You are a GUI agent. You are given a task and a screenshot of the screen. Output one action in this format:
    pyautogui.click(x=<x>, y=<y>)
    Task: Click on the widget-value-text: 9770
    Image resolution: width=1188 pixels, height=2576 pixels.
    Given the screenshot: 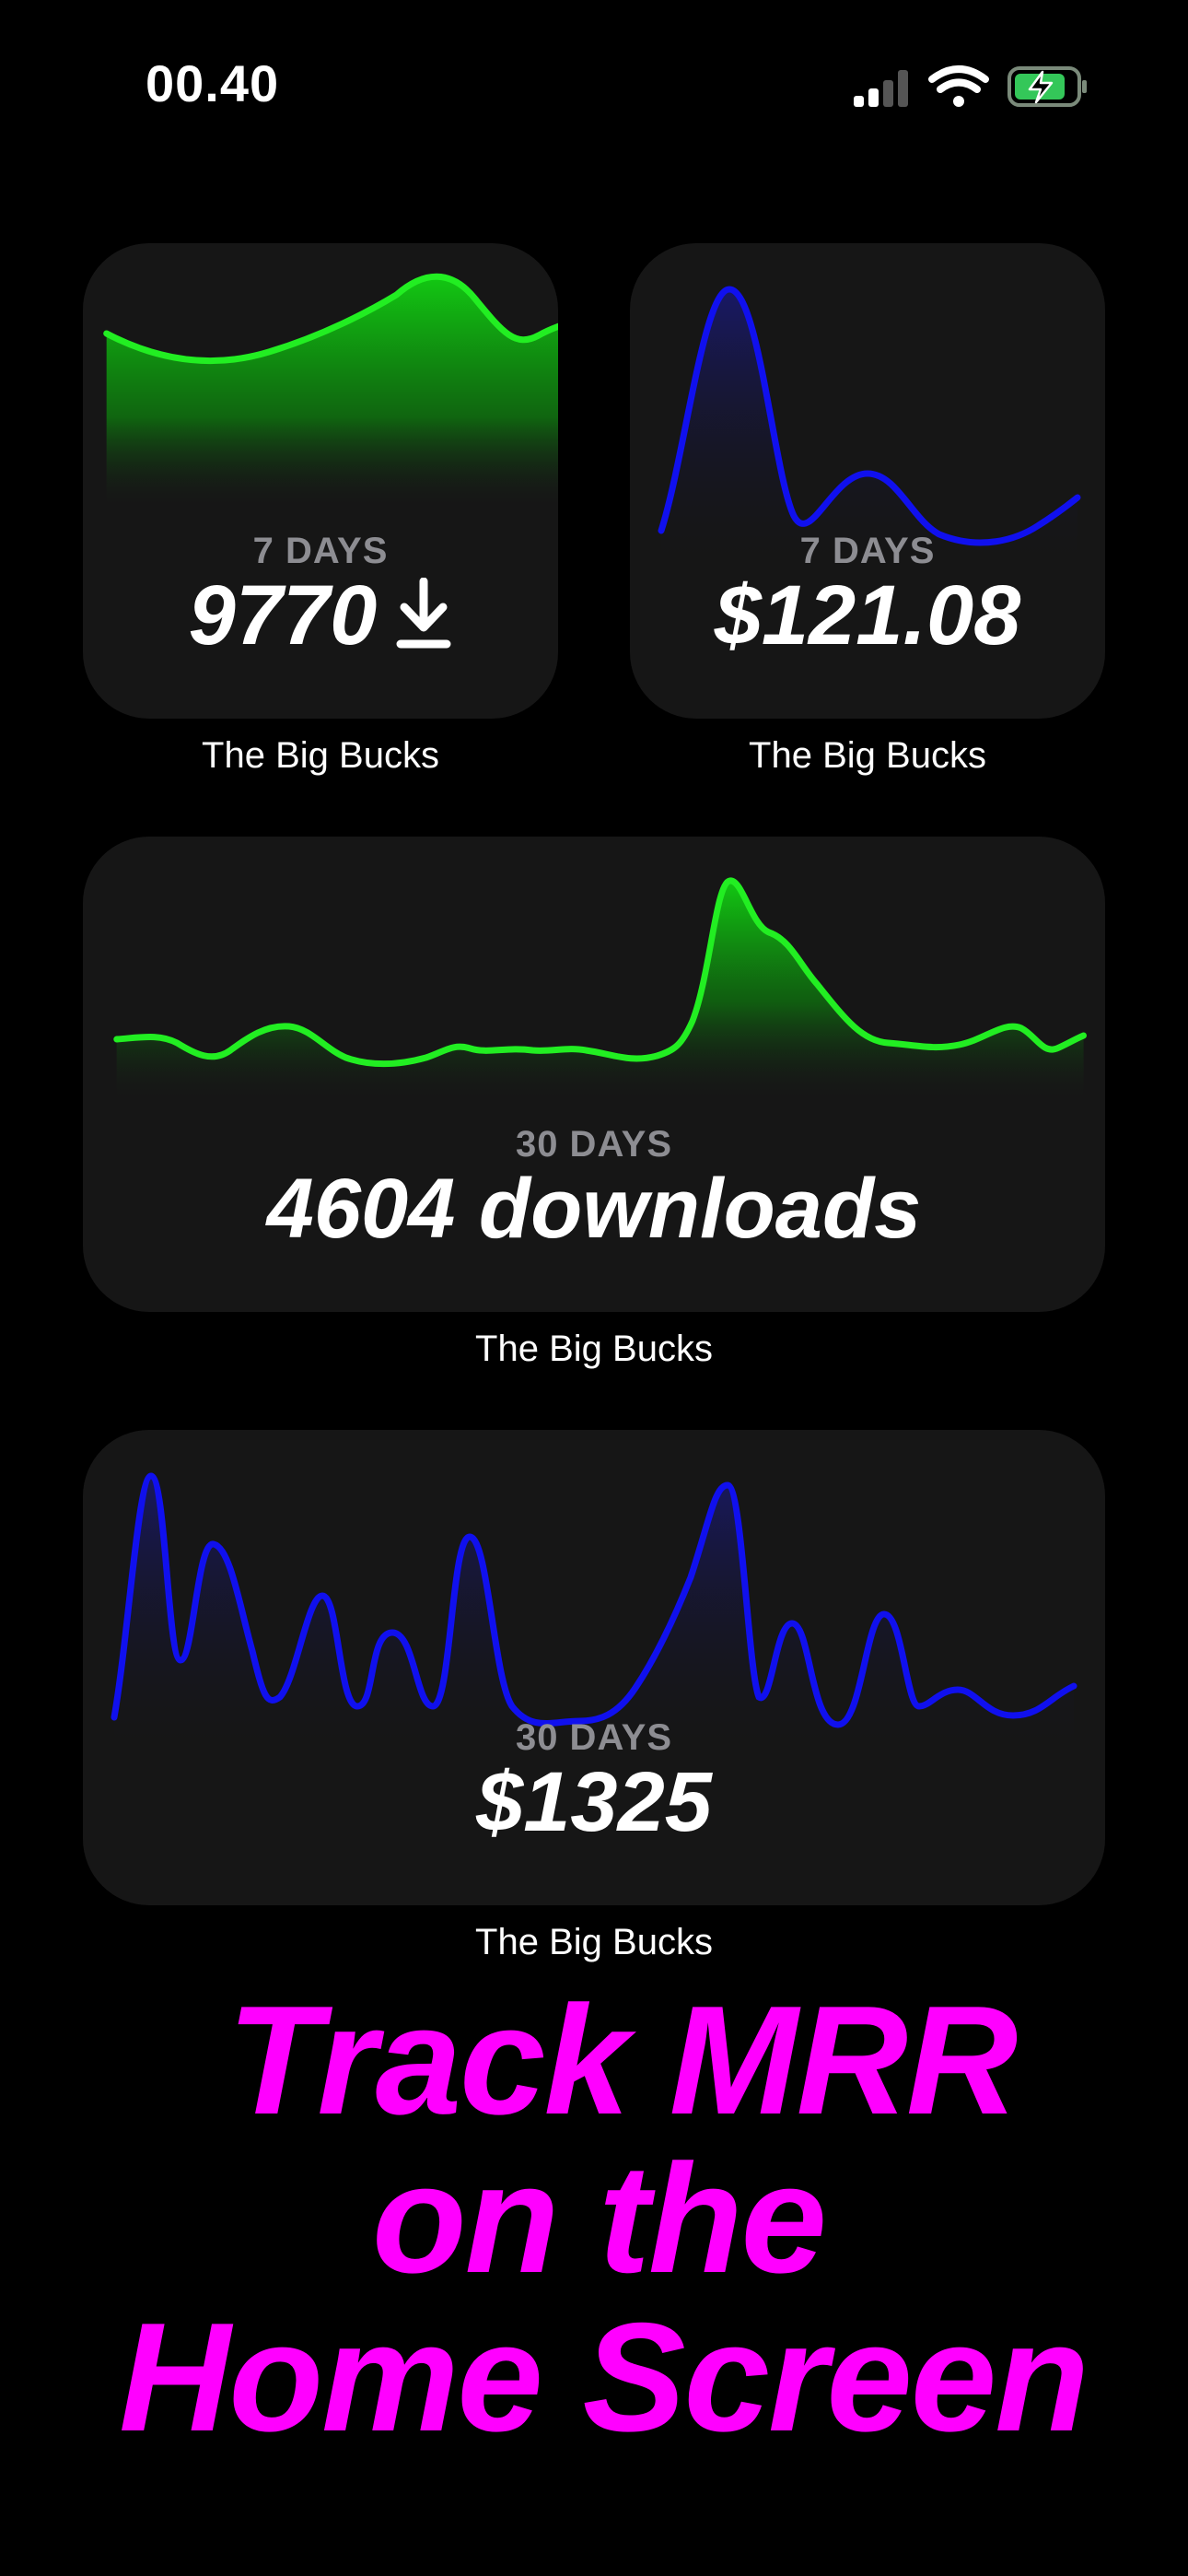 What is the action you would take?
    pyautogui.click(x=283, y=615)
    